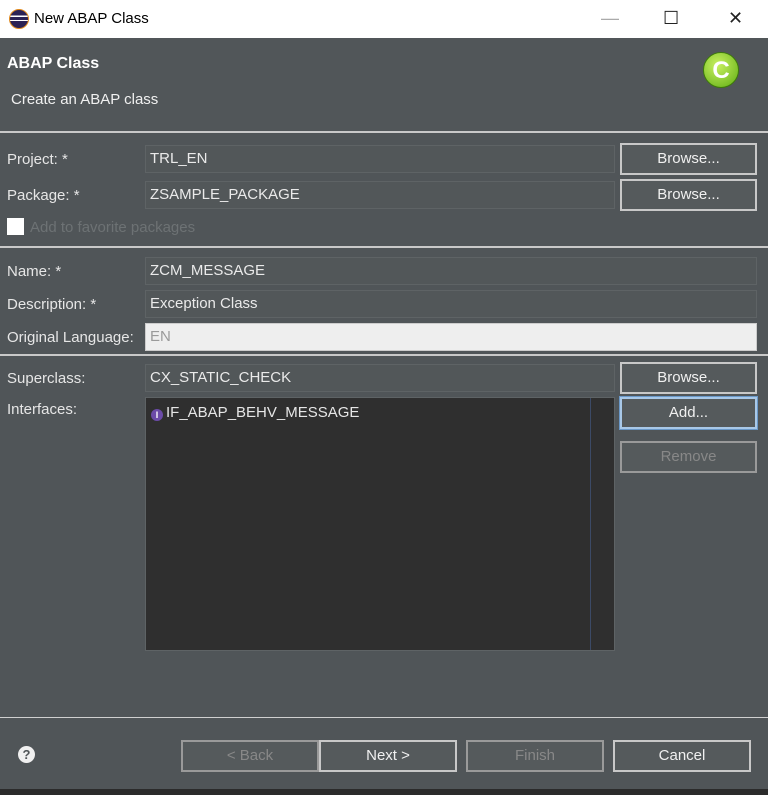 The image size is (768, 795). What do you see at coordinates (250, 756) in the screenshot?
I see `back-button: < Back` at bounding box center [250, 756].